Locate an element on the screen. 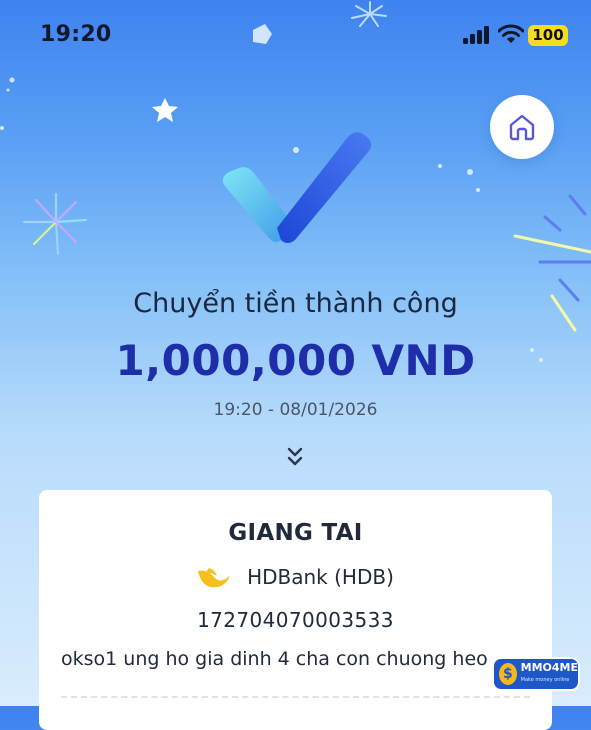 The image size is (591, 730). status-time: 19:20 is located at coordinates (76, 34).